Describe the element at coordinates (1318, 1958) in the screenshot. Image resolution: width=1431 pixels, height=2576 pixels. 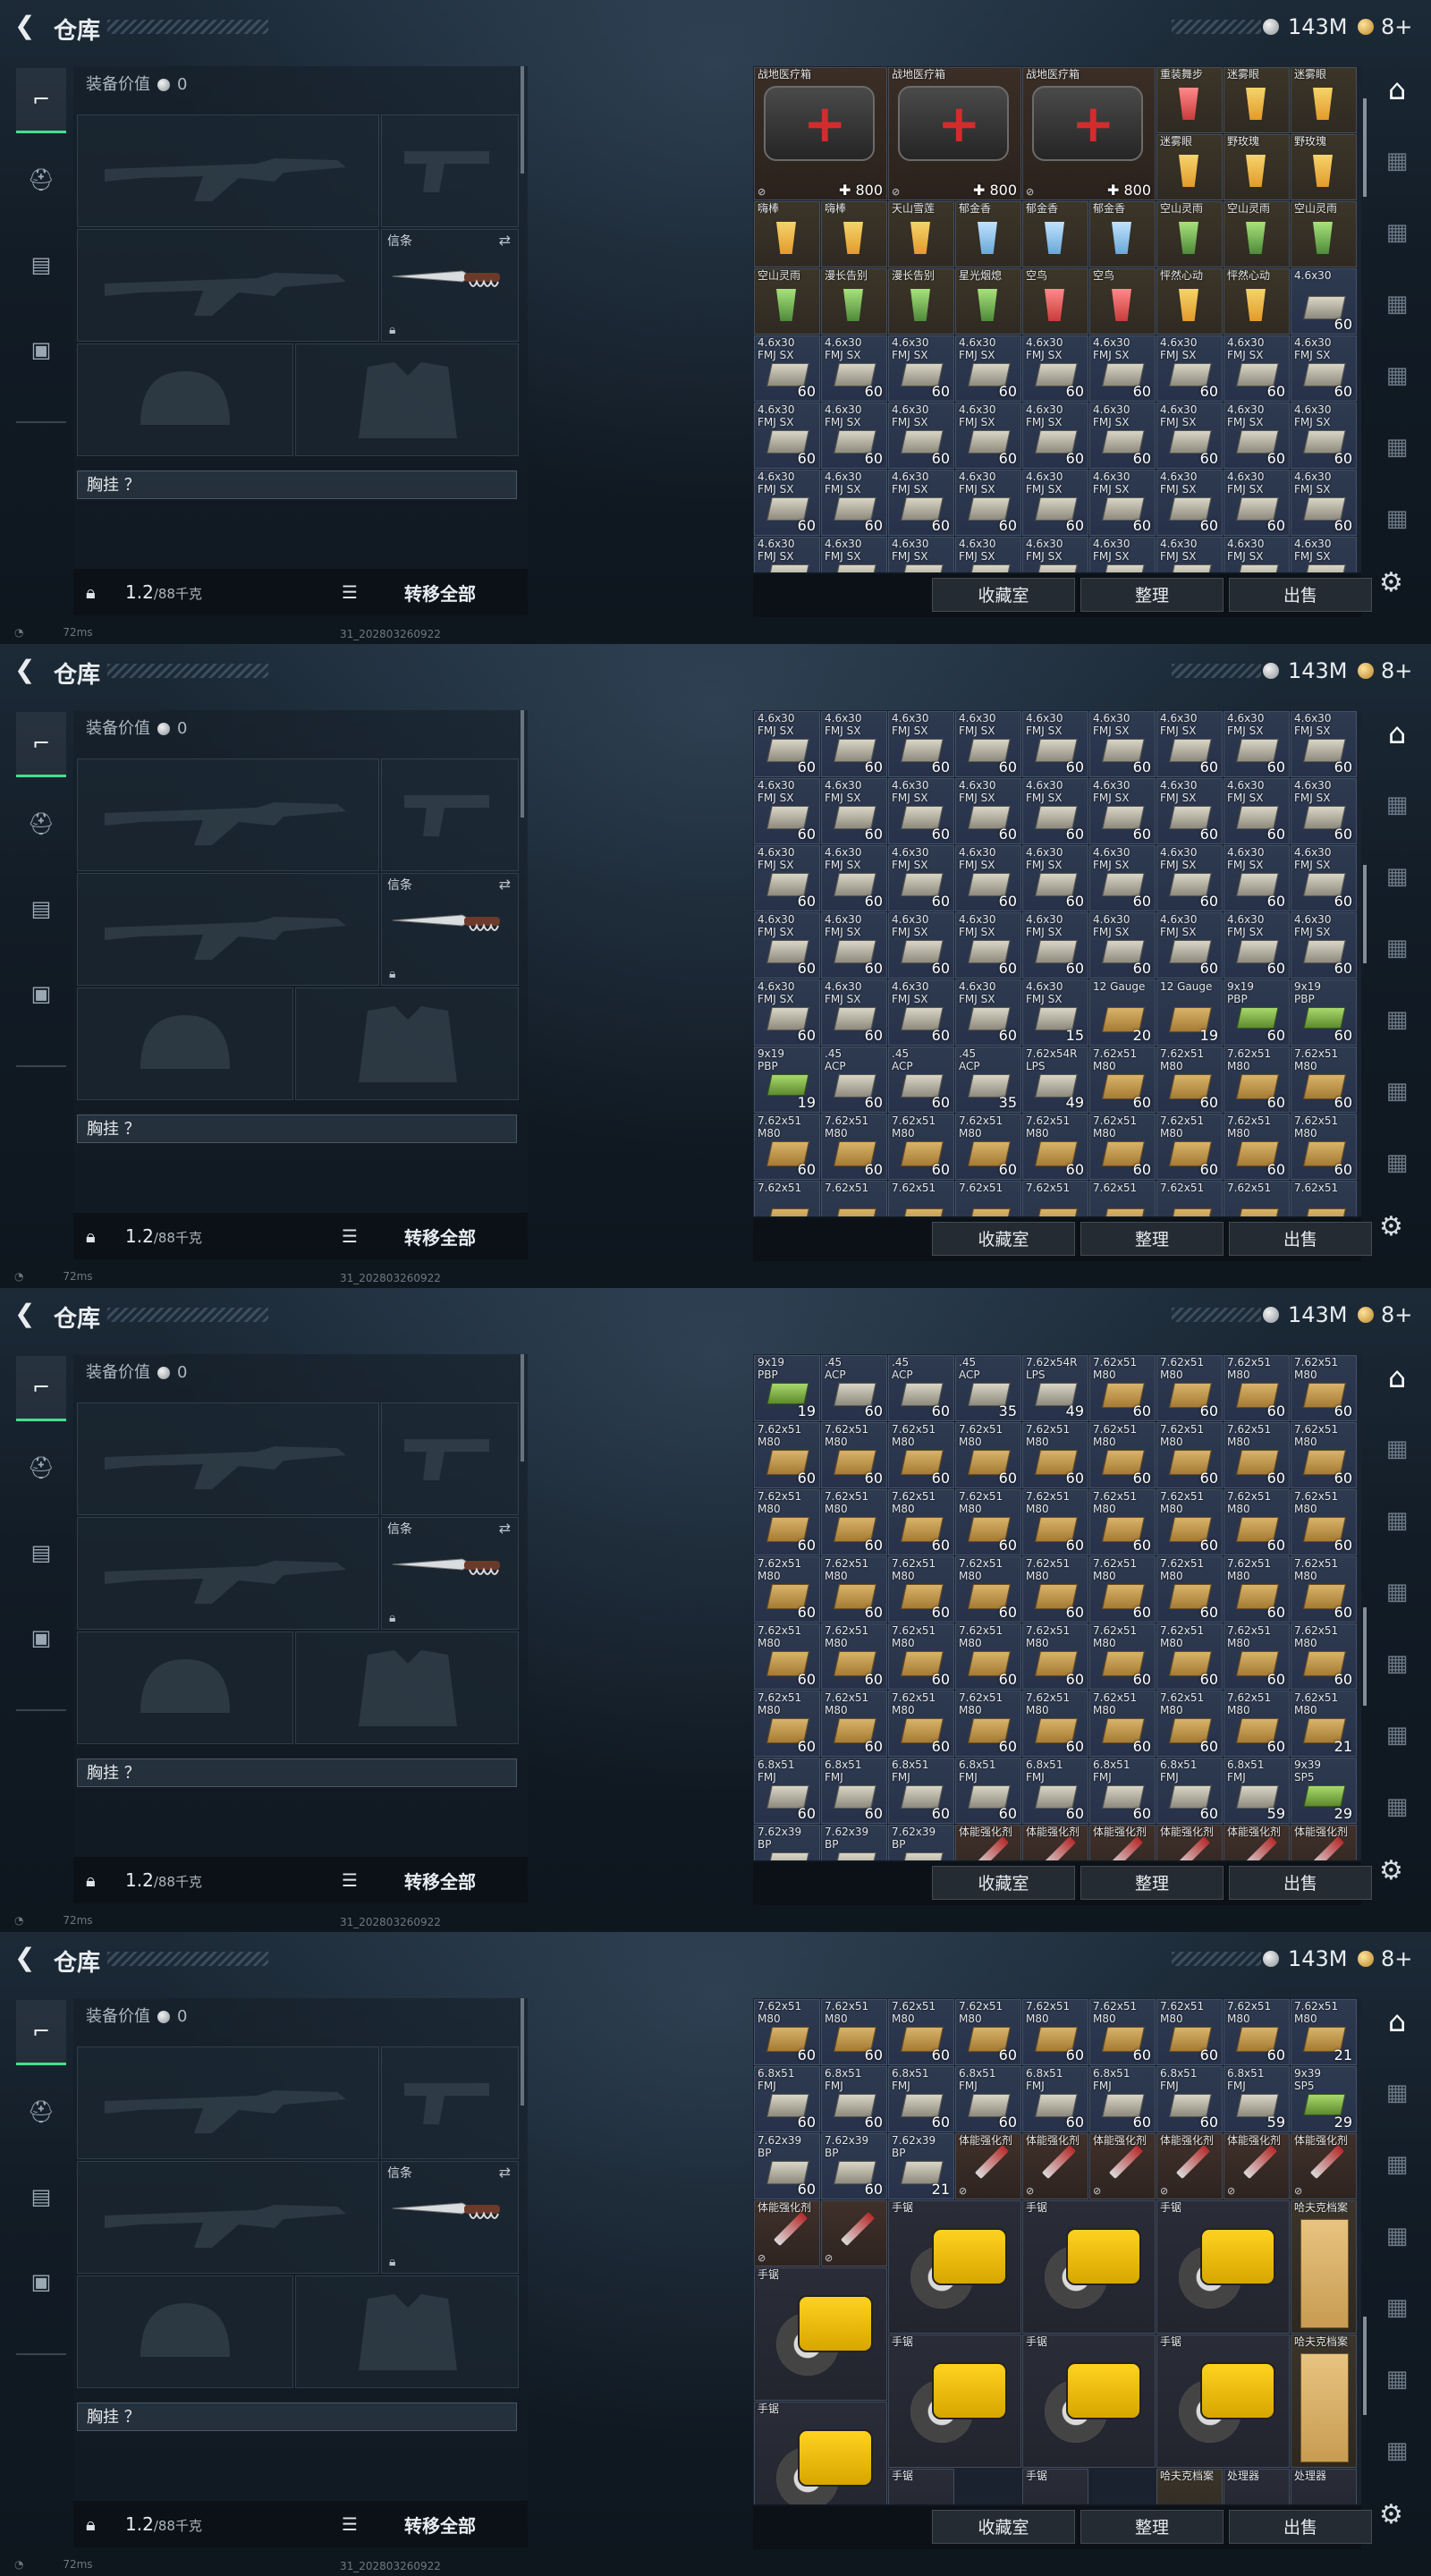
I see `silver-balance: 143M` at that location.